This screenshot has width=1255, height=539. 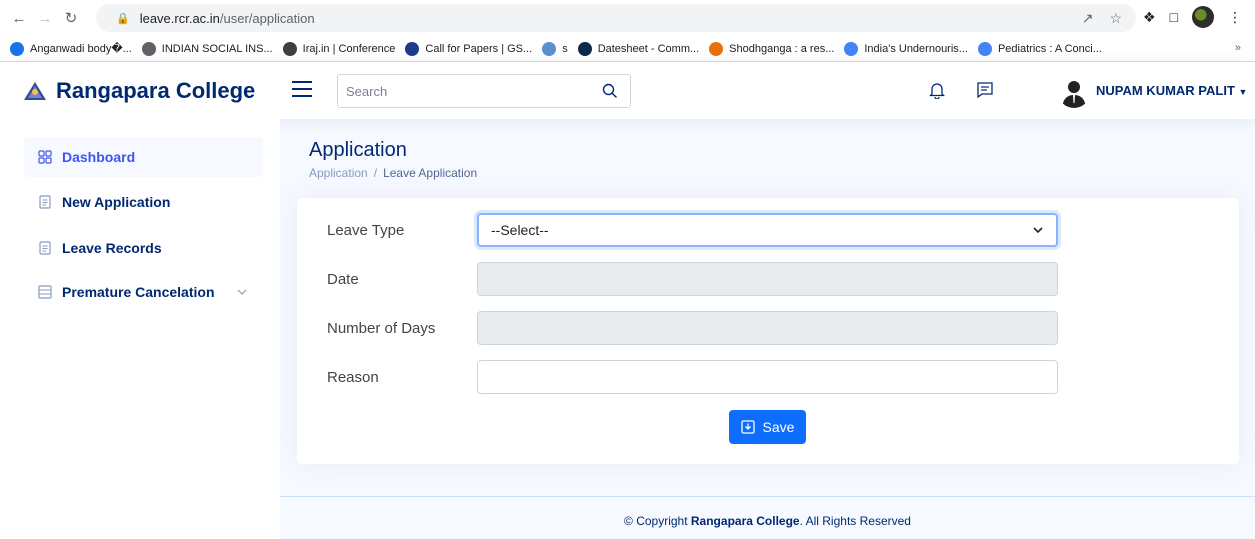 I want to click on reason-field, so click(x=767, y=377).